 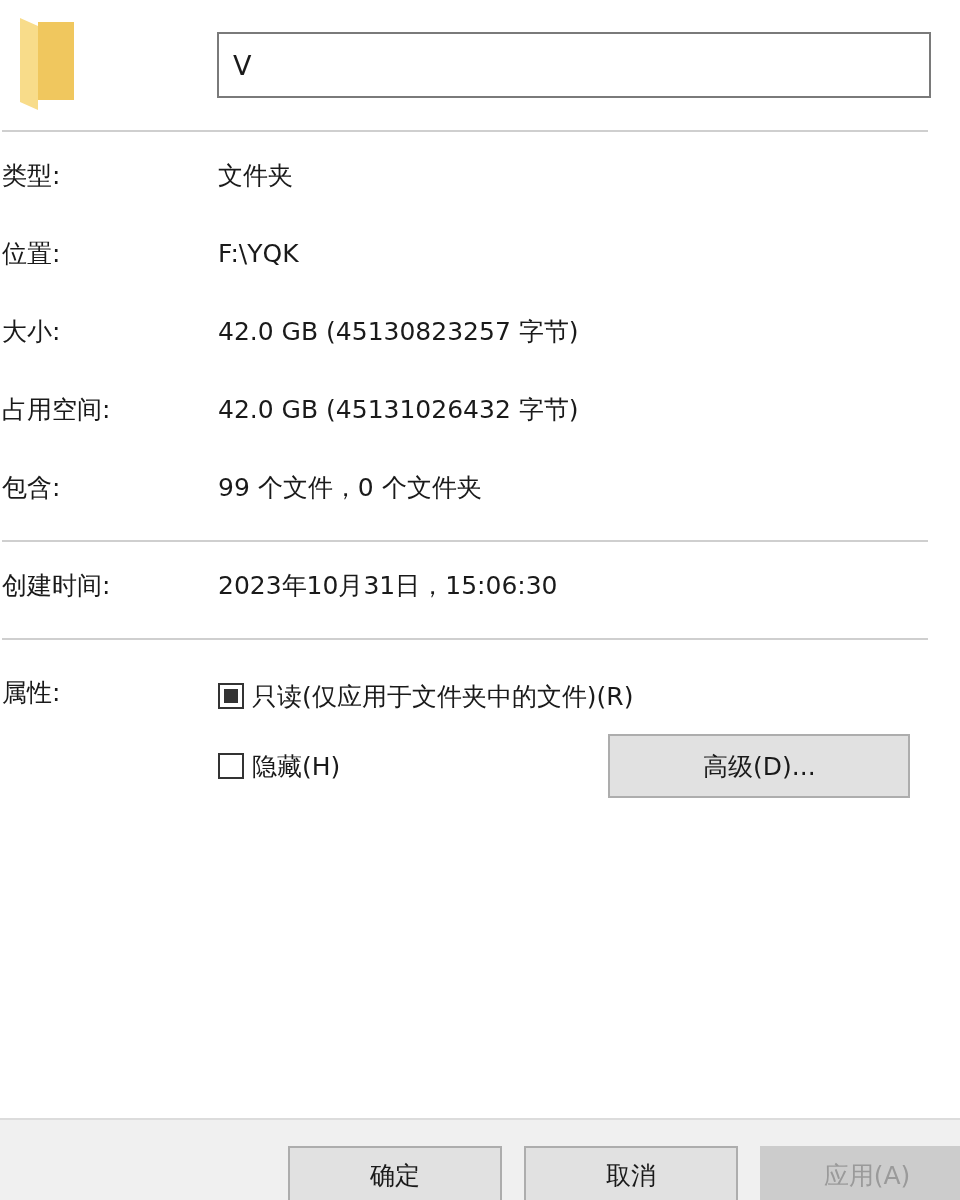 I want to click on name-field: V, so click(x=574, y=65).